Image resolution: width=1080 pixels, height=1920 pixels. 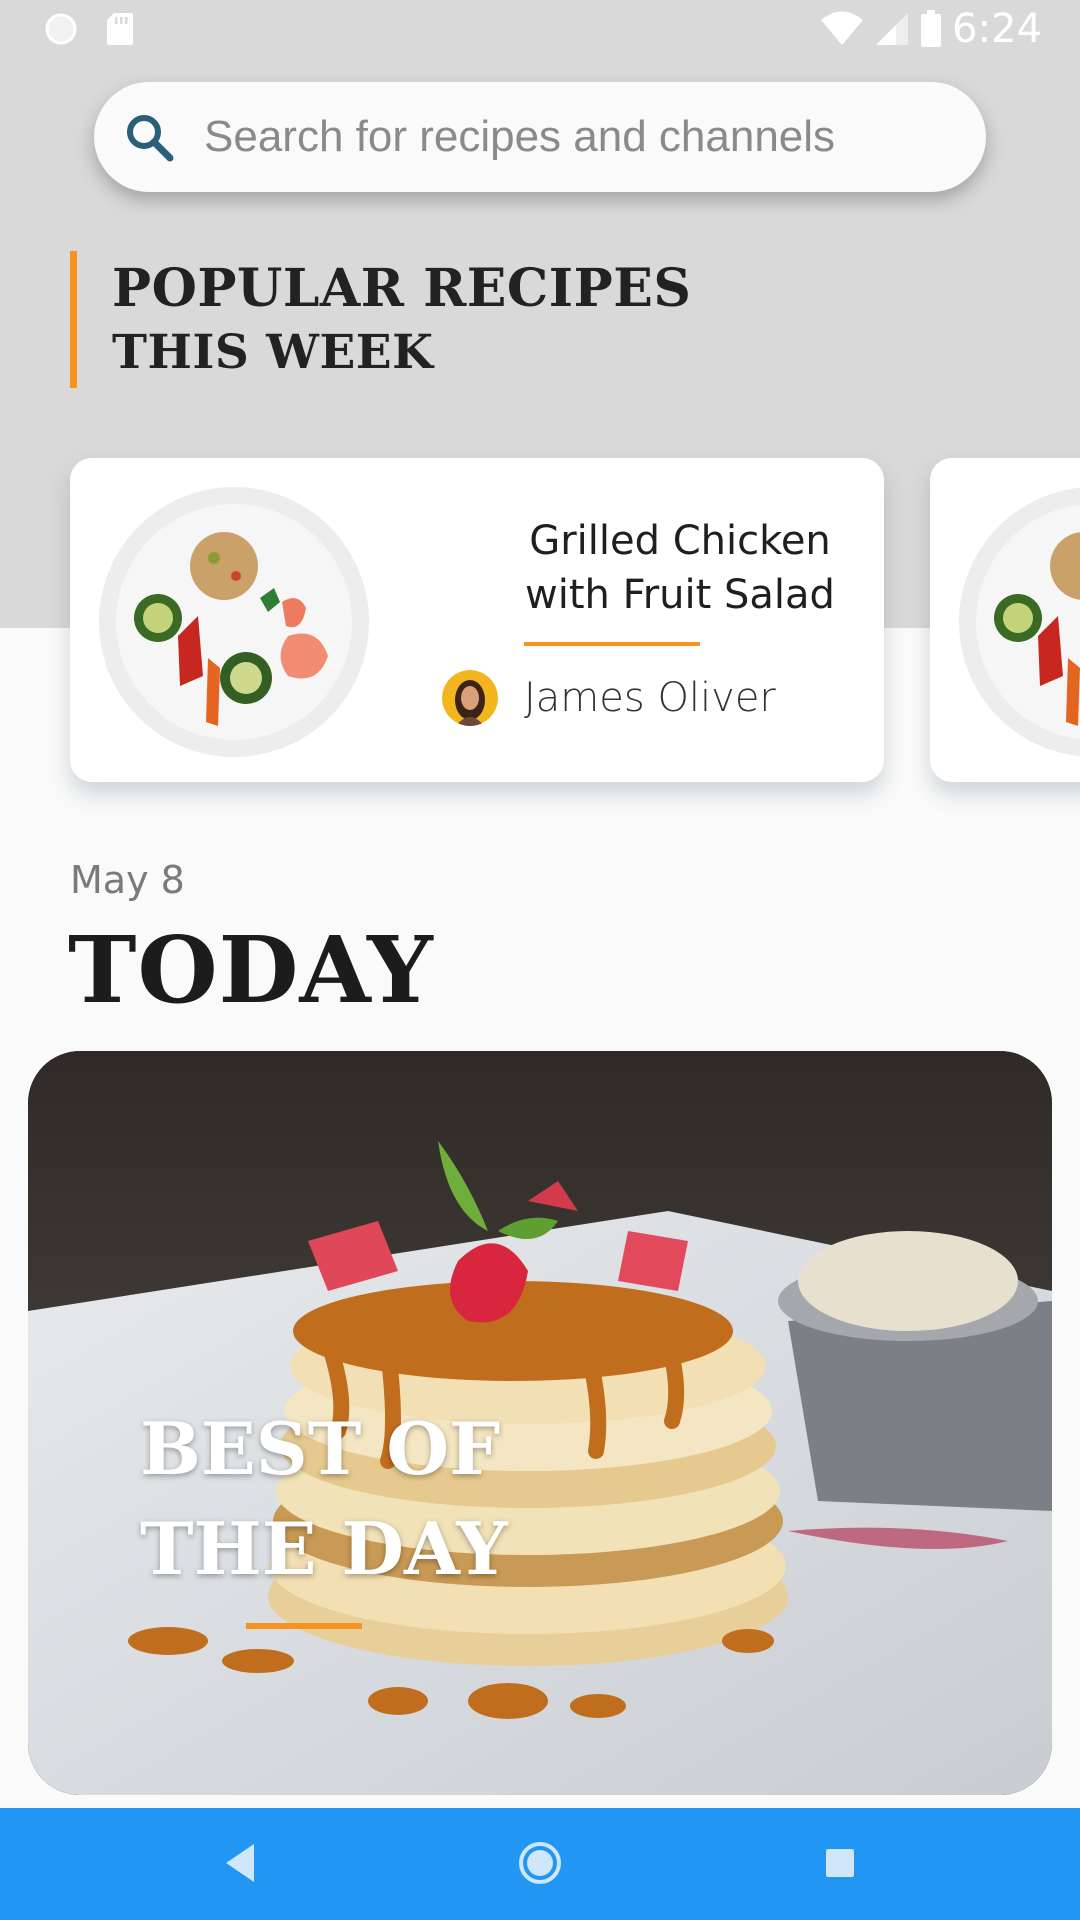 What do you see at coordinates (304, 1626) in the screenshot?
I see `hero-divider` at bounding box center [304, 1626].